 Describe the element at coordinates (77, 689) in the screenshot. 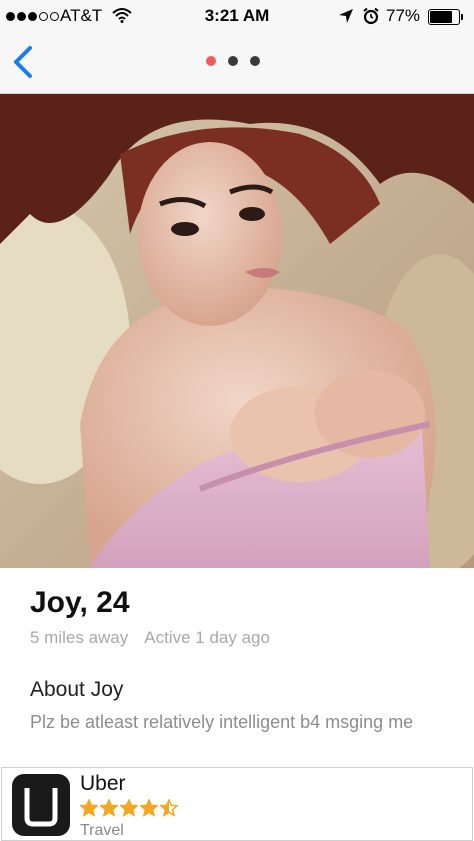

I see `about-heading: About Joy` at that location.